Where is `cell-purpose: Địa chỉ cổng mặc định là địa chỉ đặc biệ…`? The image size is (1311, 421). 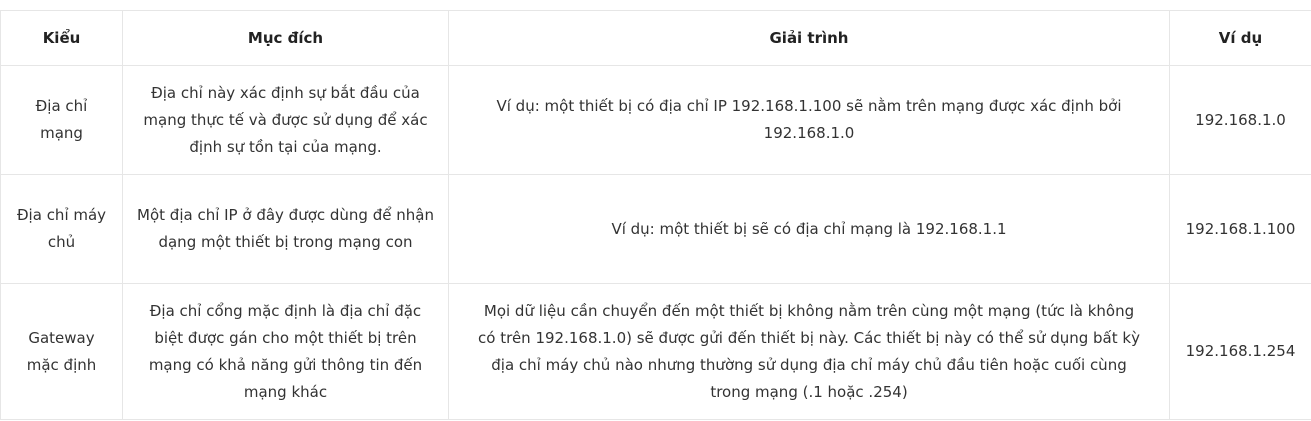 cell-purpose: Địa chỉ cổng mặc định là địa chỉ đặc biệ… is located at coordinates (285, 351).